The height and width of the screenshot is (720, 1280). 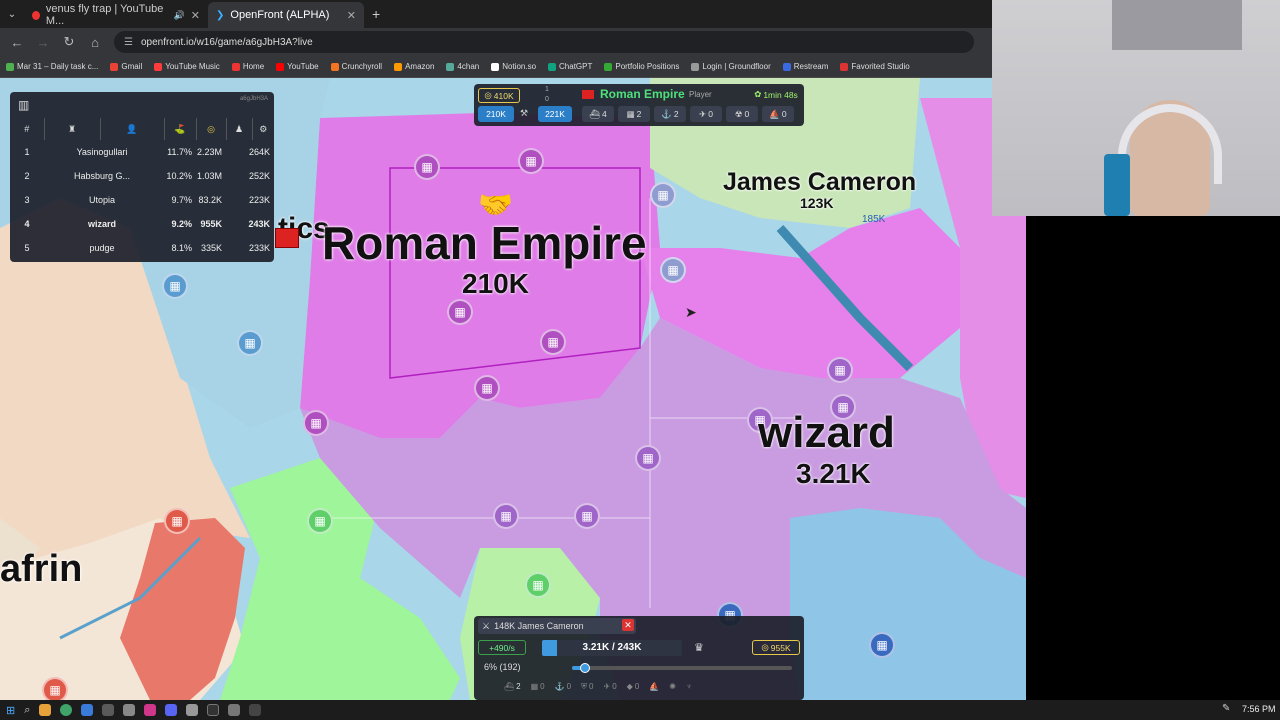 I want to click on bookmark-label: YouTube, so click(x=303, y=66).